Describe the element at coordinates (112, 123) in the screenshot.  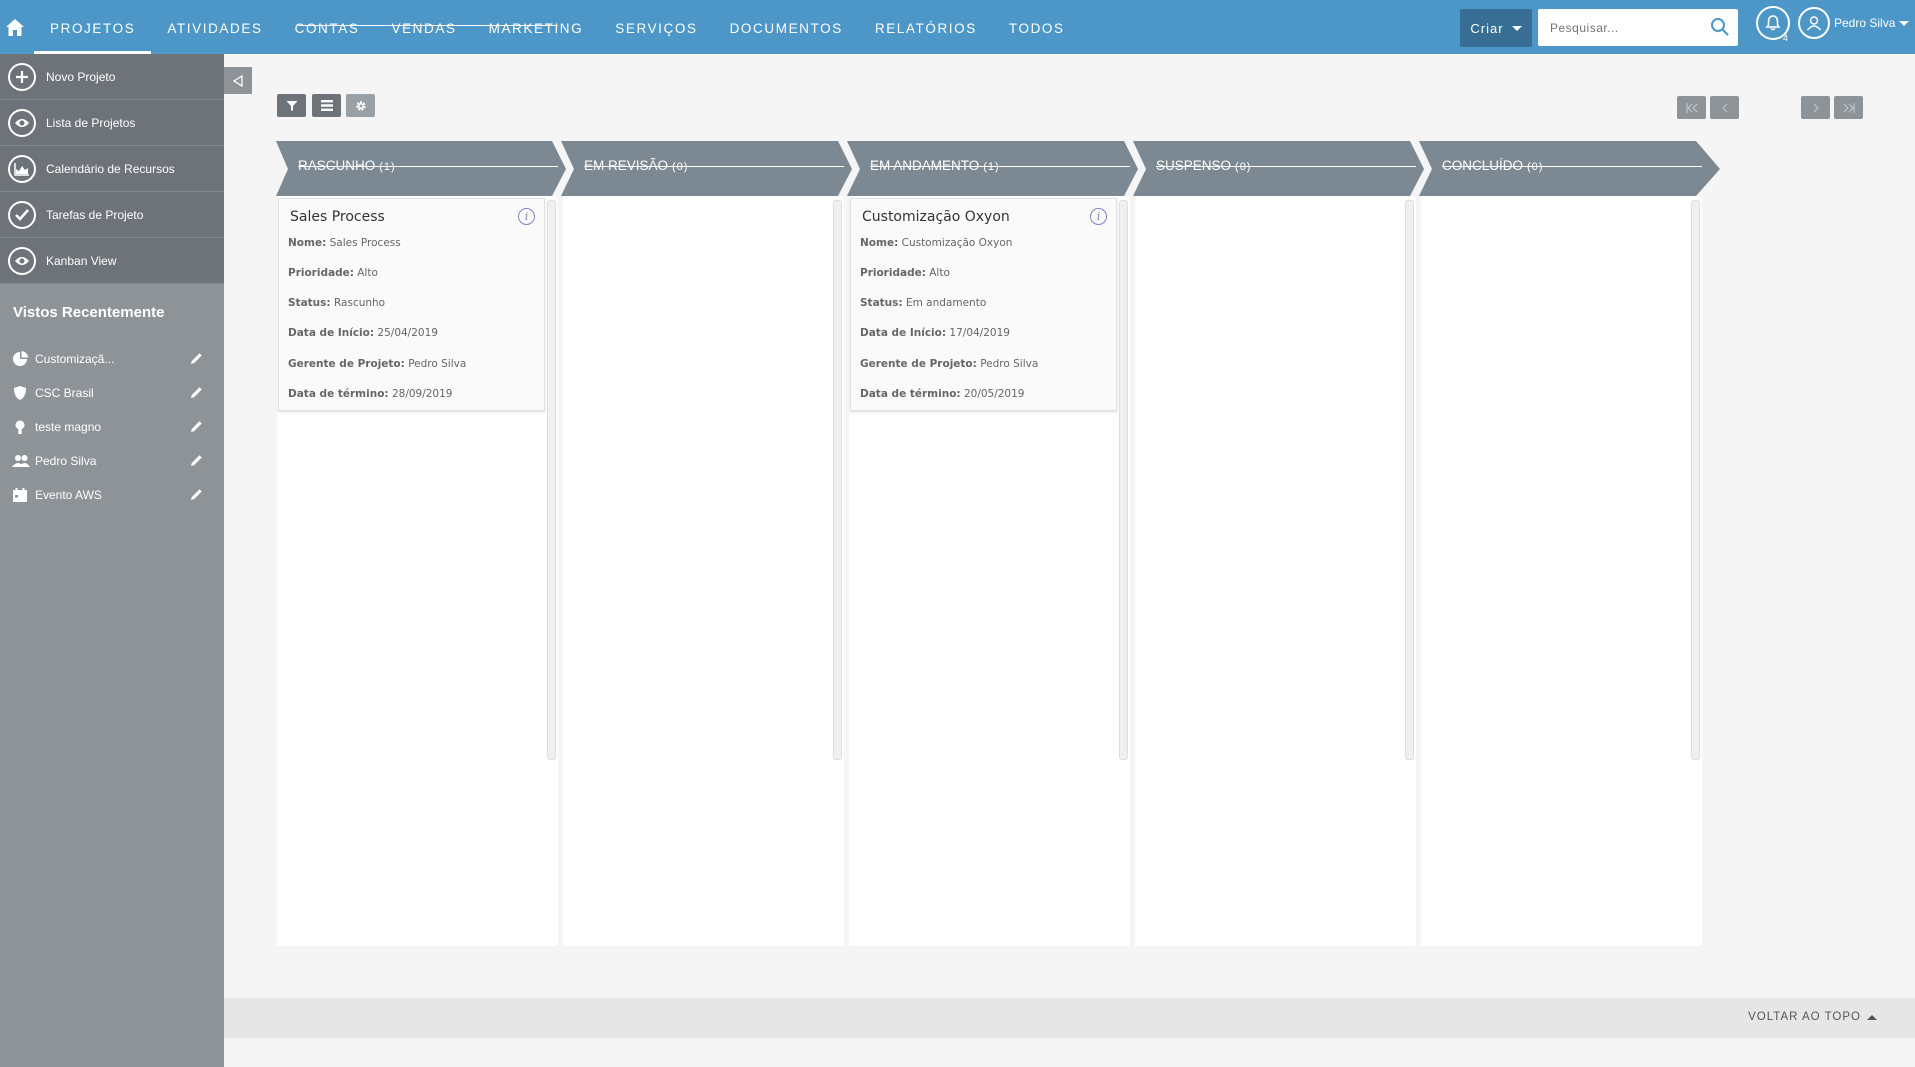
I see `sidebar-item-lista-projetos: Lista de Projetos` at that location.